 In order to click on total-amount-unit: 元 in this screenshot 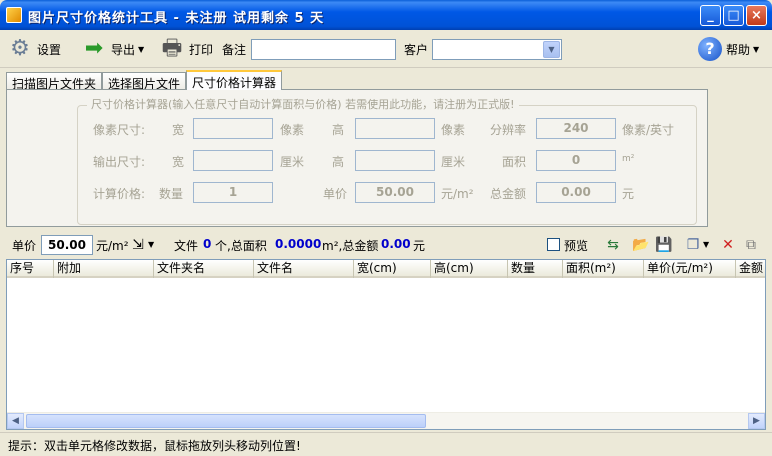, I will do `click(419, 246)`.